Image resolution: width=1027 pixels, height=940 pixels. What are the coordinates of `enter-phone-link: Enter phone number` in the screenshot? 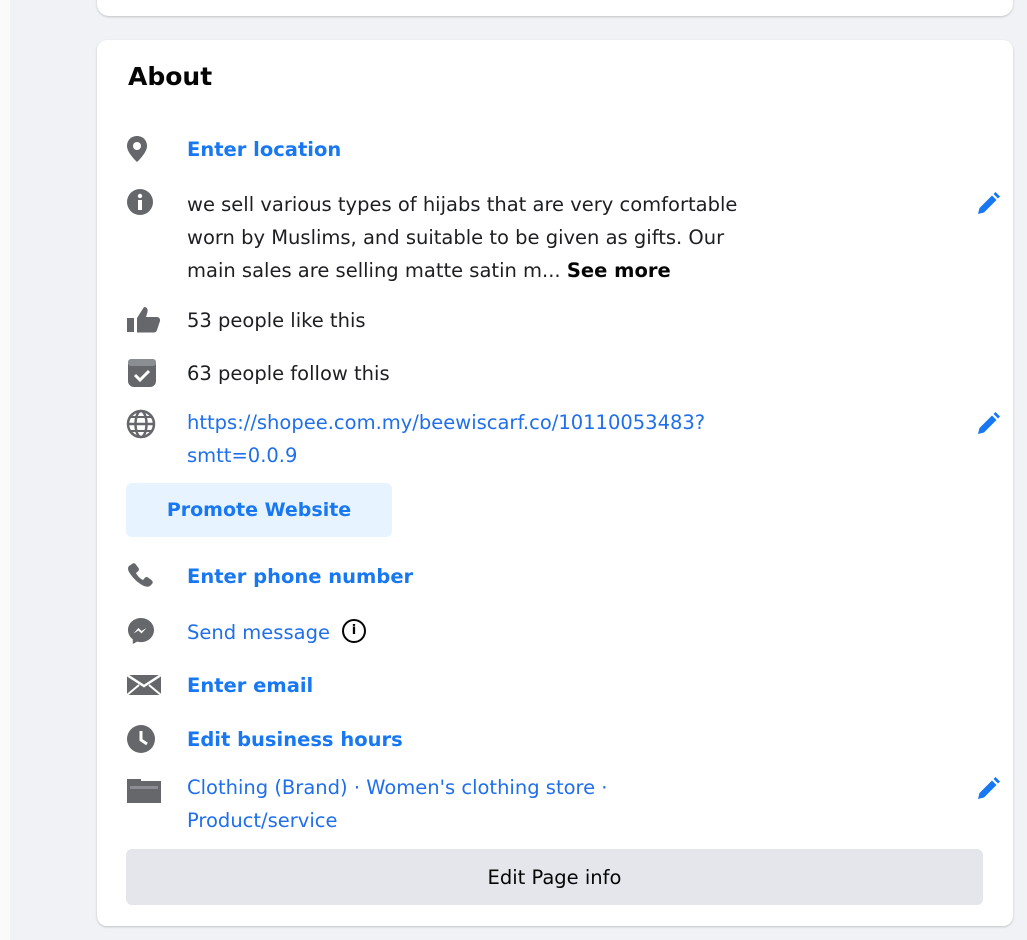 It's located at (300, 576).